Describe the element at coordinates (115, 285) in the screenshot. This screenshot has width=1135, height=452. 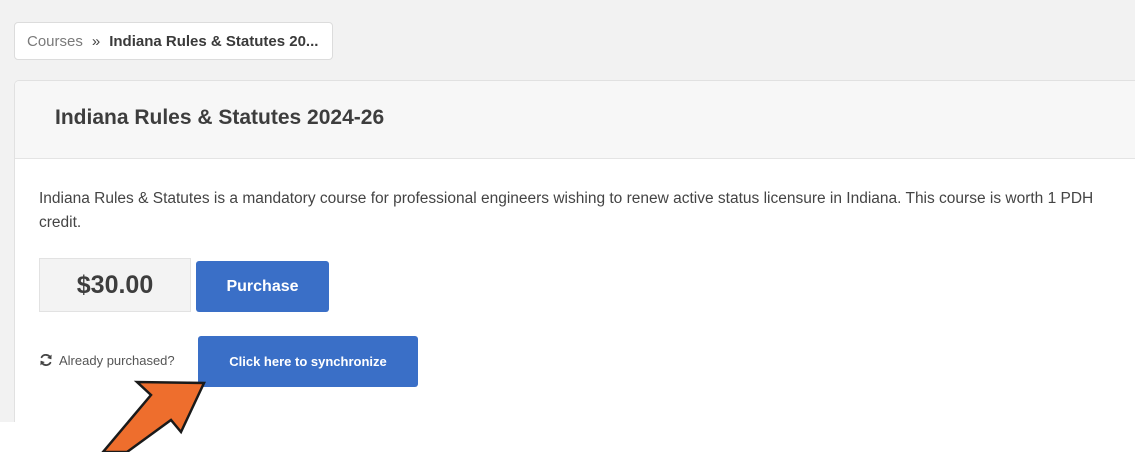
I see `course-price: $30.00` at that location.